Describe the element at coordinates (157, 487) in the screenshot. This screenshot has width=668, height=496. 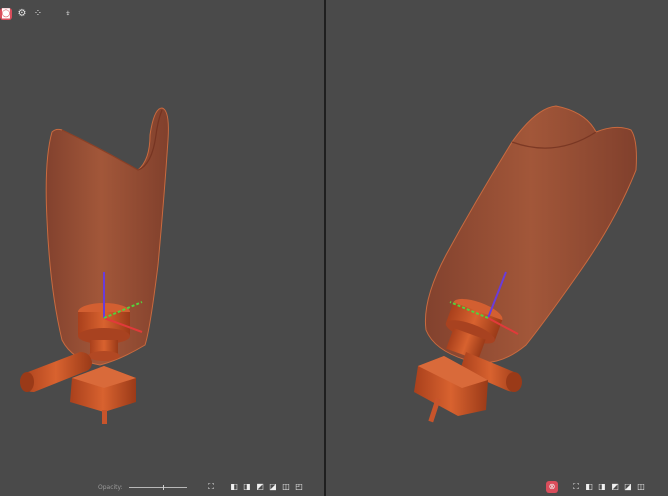
I see `opacity-slider` at that location.